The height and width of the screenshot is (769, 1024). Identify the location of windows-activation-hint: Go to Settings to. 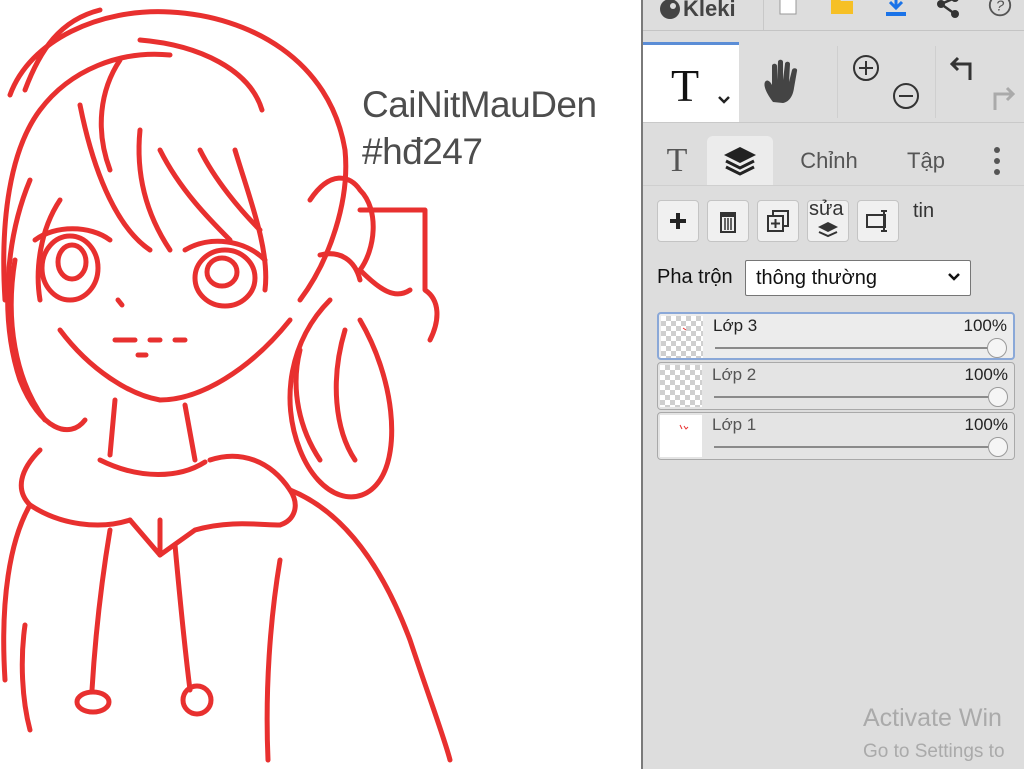
(934, 751).